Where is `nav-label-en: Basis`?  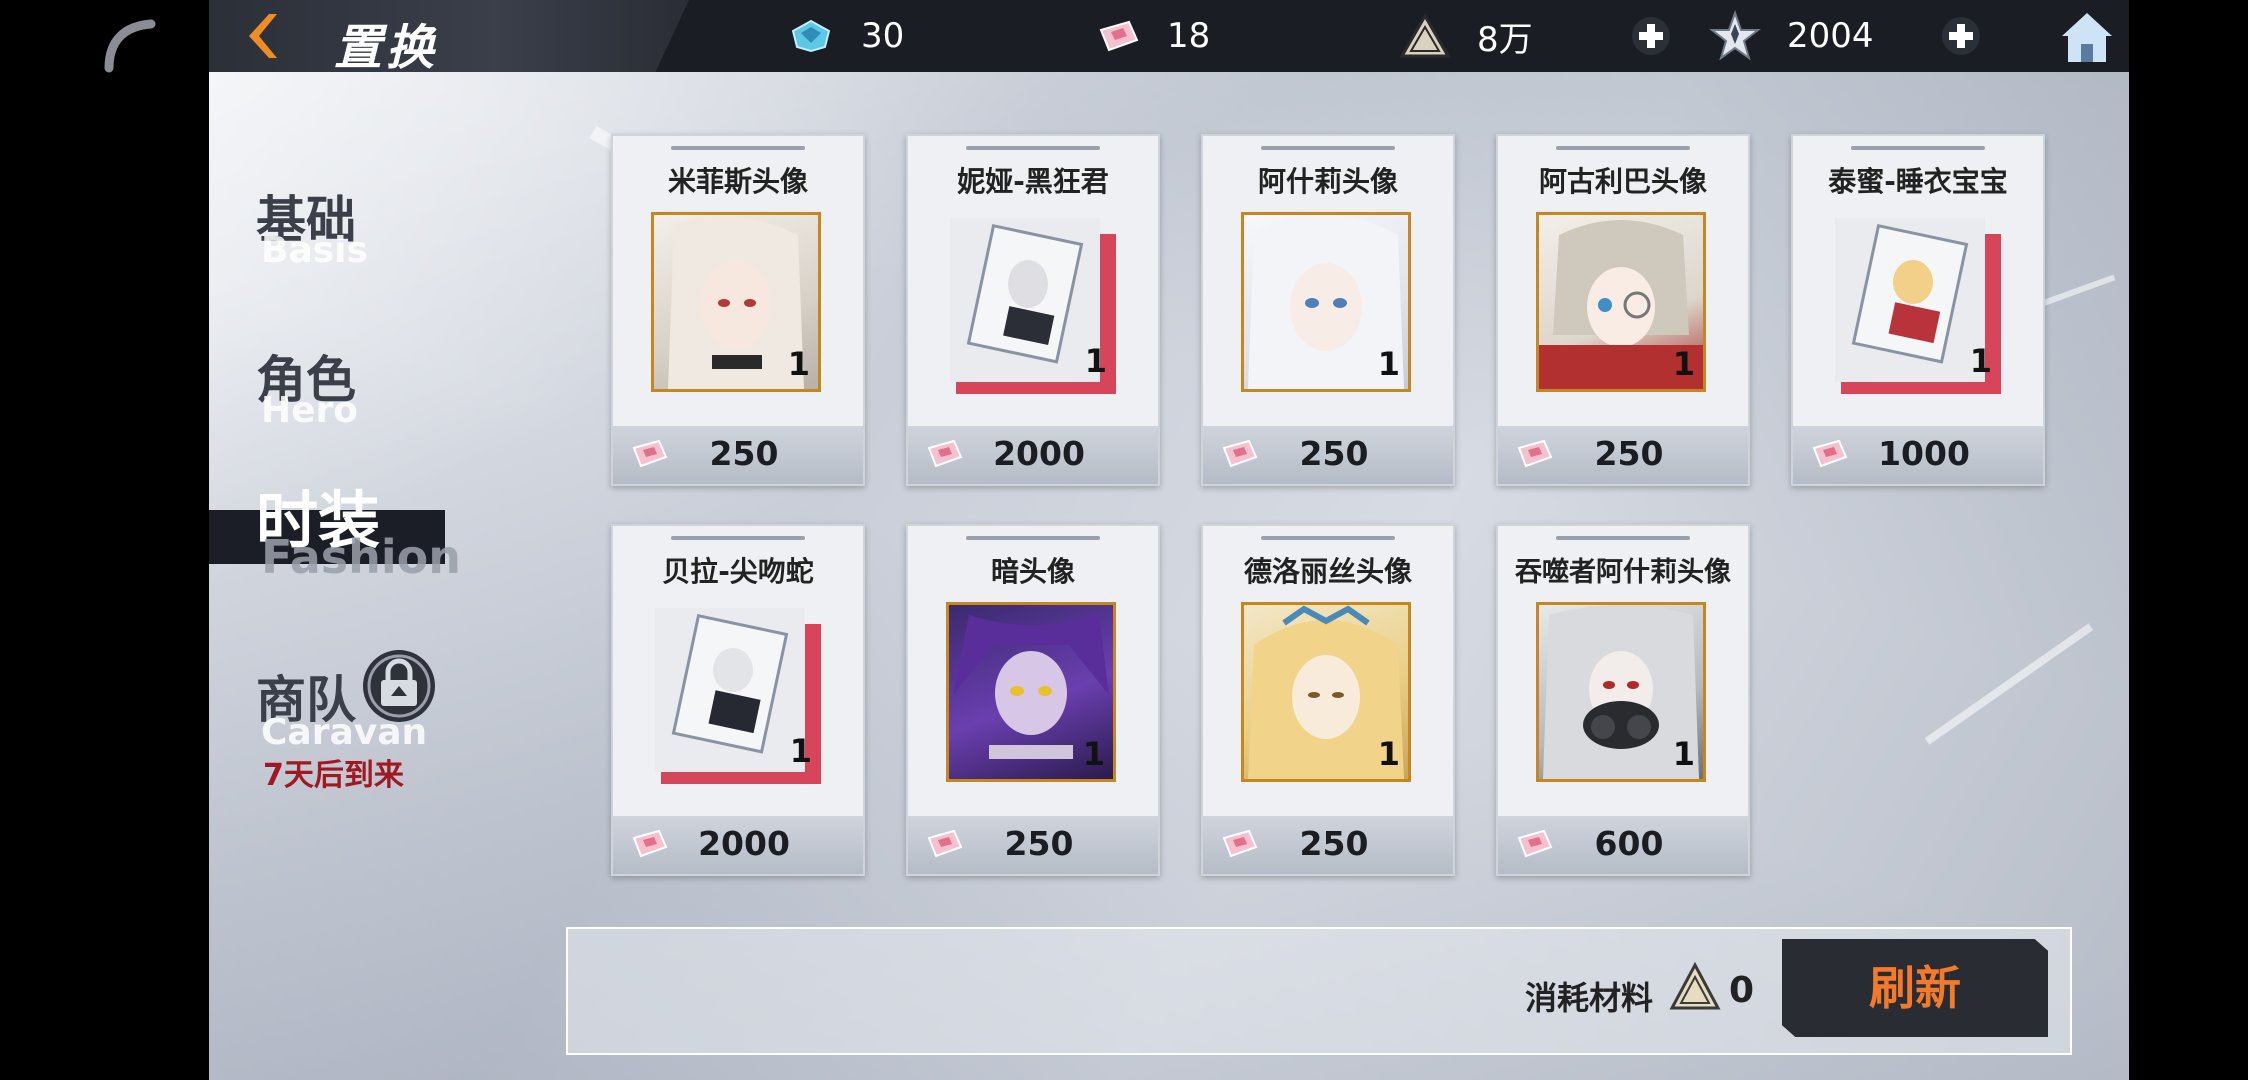 nav-label-en: Basis is located at coordinates (314, 250).